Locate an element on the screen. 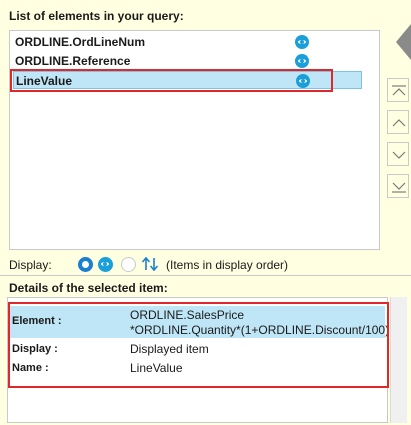  sort-arrows-icon is located at coordinates (150, 264).